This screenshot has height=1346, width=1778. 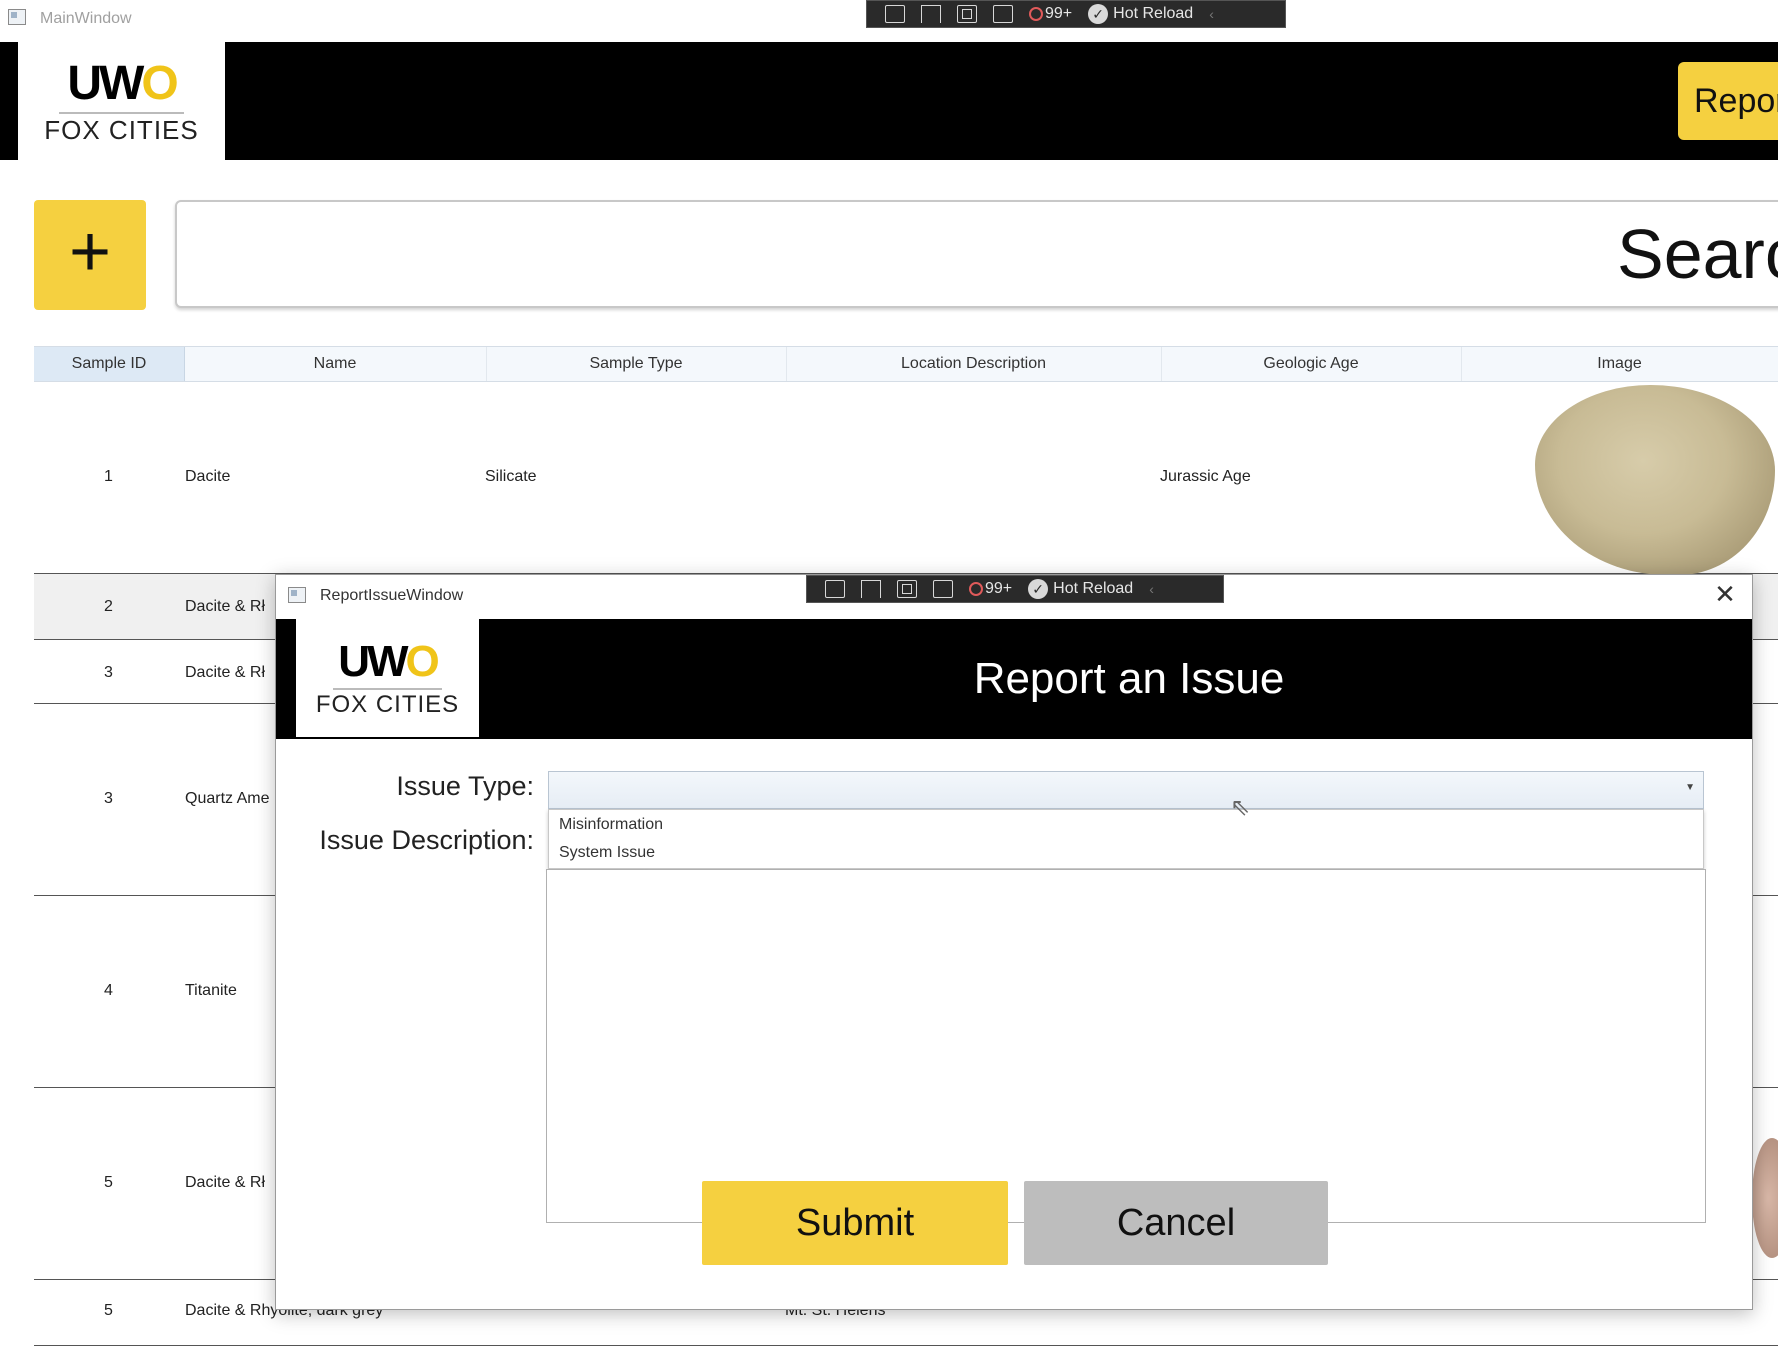 I want to click on cell-sample-id: 1, so click(x=108, y=476).